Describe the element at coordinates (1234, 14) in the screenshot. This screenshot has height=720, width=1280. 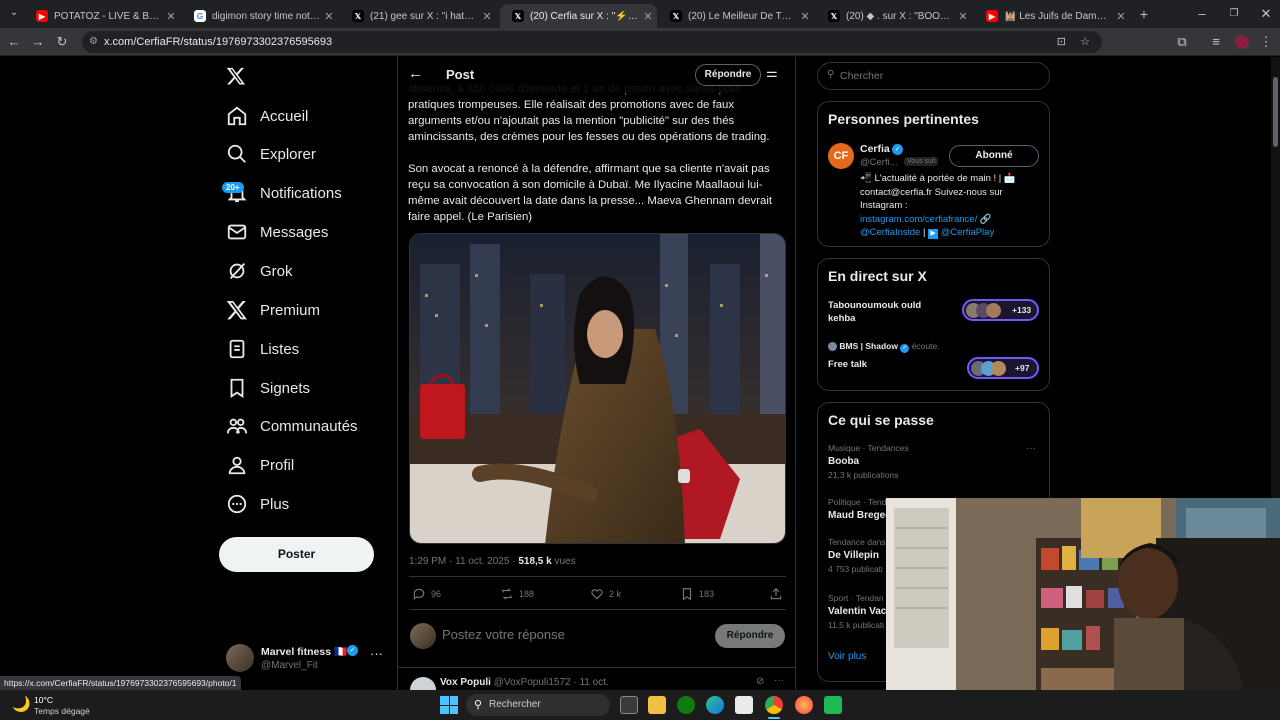
I see `restore-icon: ❐` at that location.